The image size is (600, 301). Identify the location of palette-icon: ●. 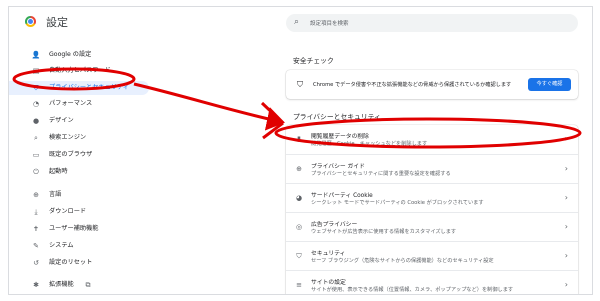
(36, 121).